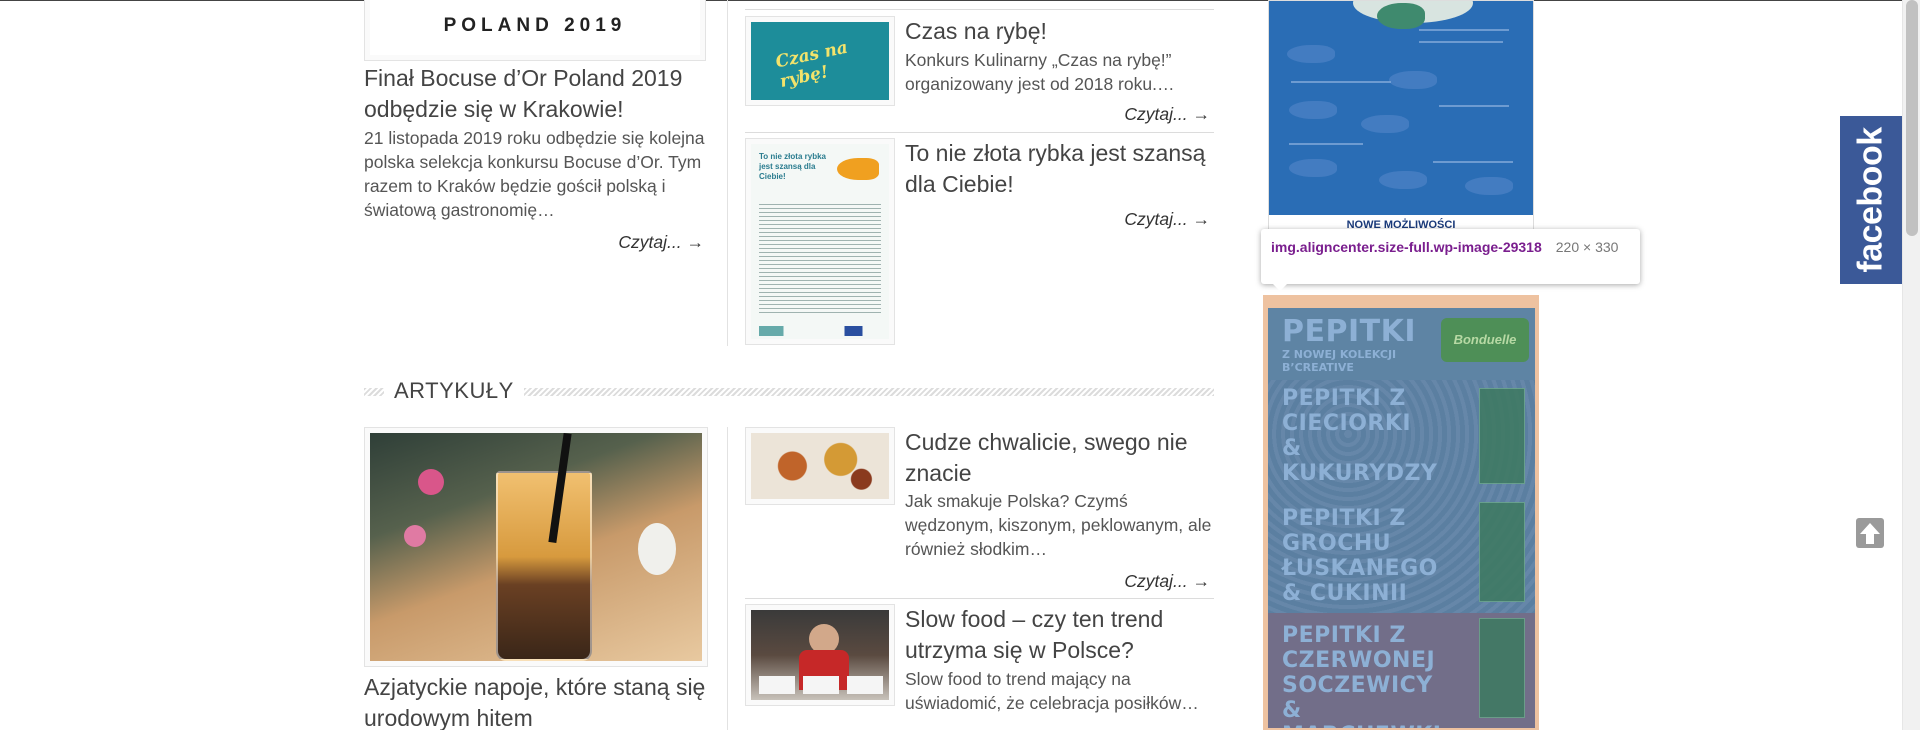 This screenshot has width=1920, height=730. I want to click on window-top-border, so click(960, 0).